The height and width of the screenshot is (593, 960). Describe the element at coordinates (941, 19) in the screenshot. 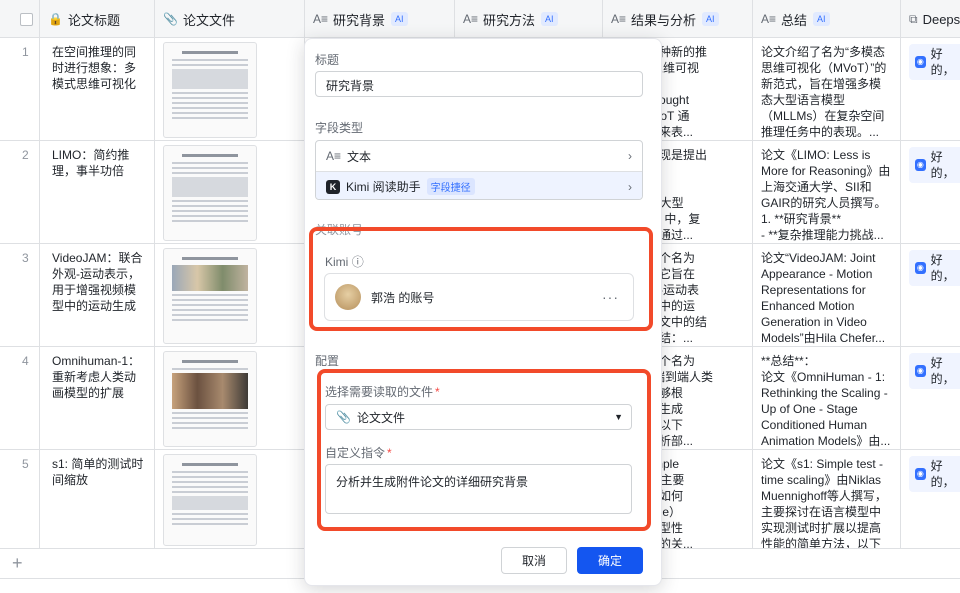

I see `column-header-label: Deepse` at that location.